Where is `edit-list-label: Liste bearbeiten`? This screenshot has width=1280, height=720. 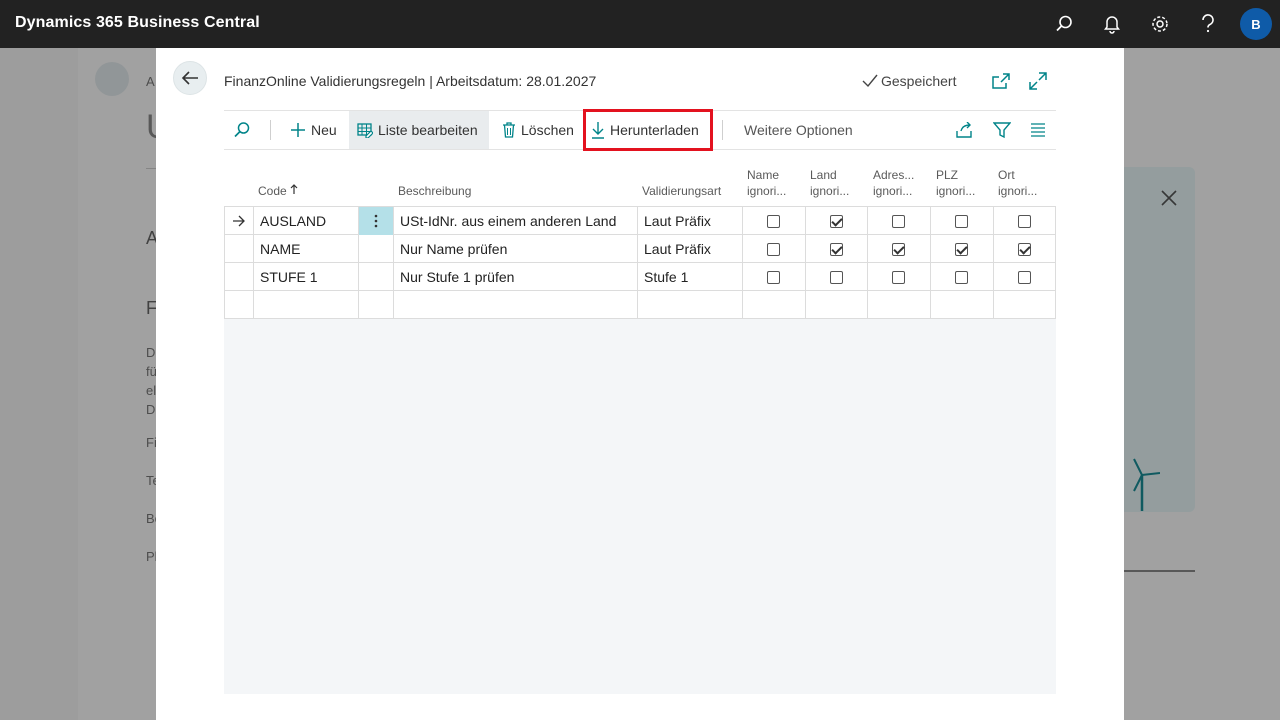 edit-list-label: Liste bearbeiten is located at coordinates (428, 130).